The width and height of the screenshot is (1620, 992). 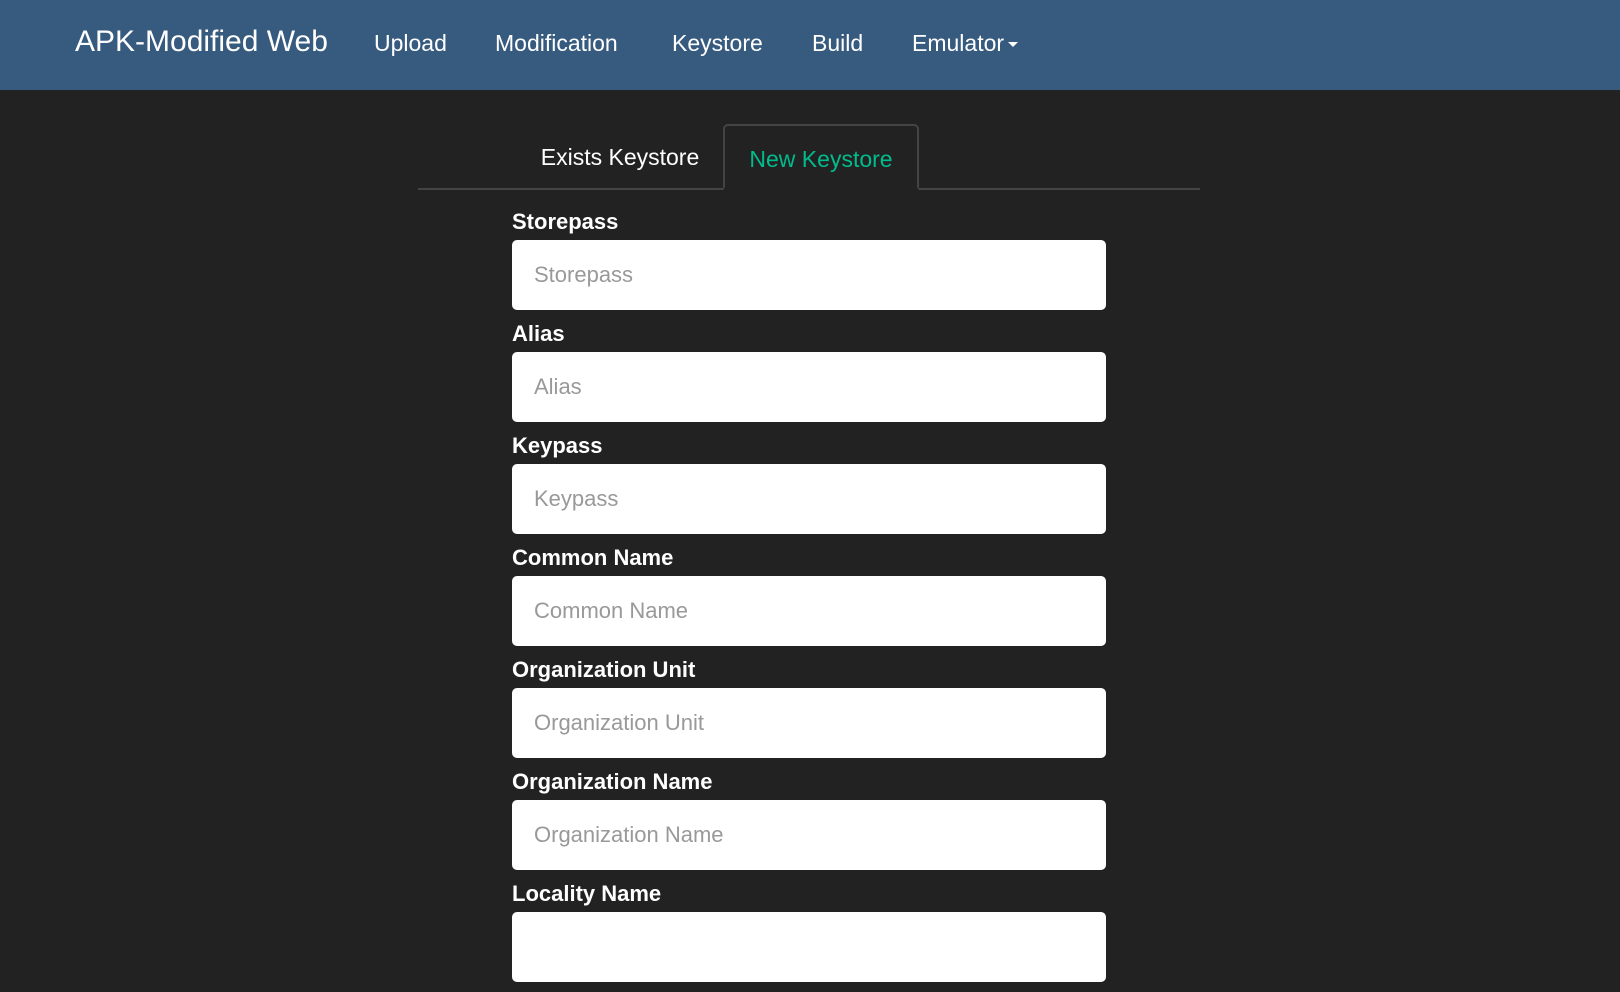 I want to click on common-name-label: Common Name, so click(x=593, y=557).